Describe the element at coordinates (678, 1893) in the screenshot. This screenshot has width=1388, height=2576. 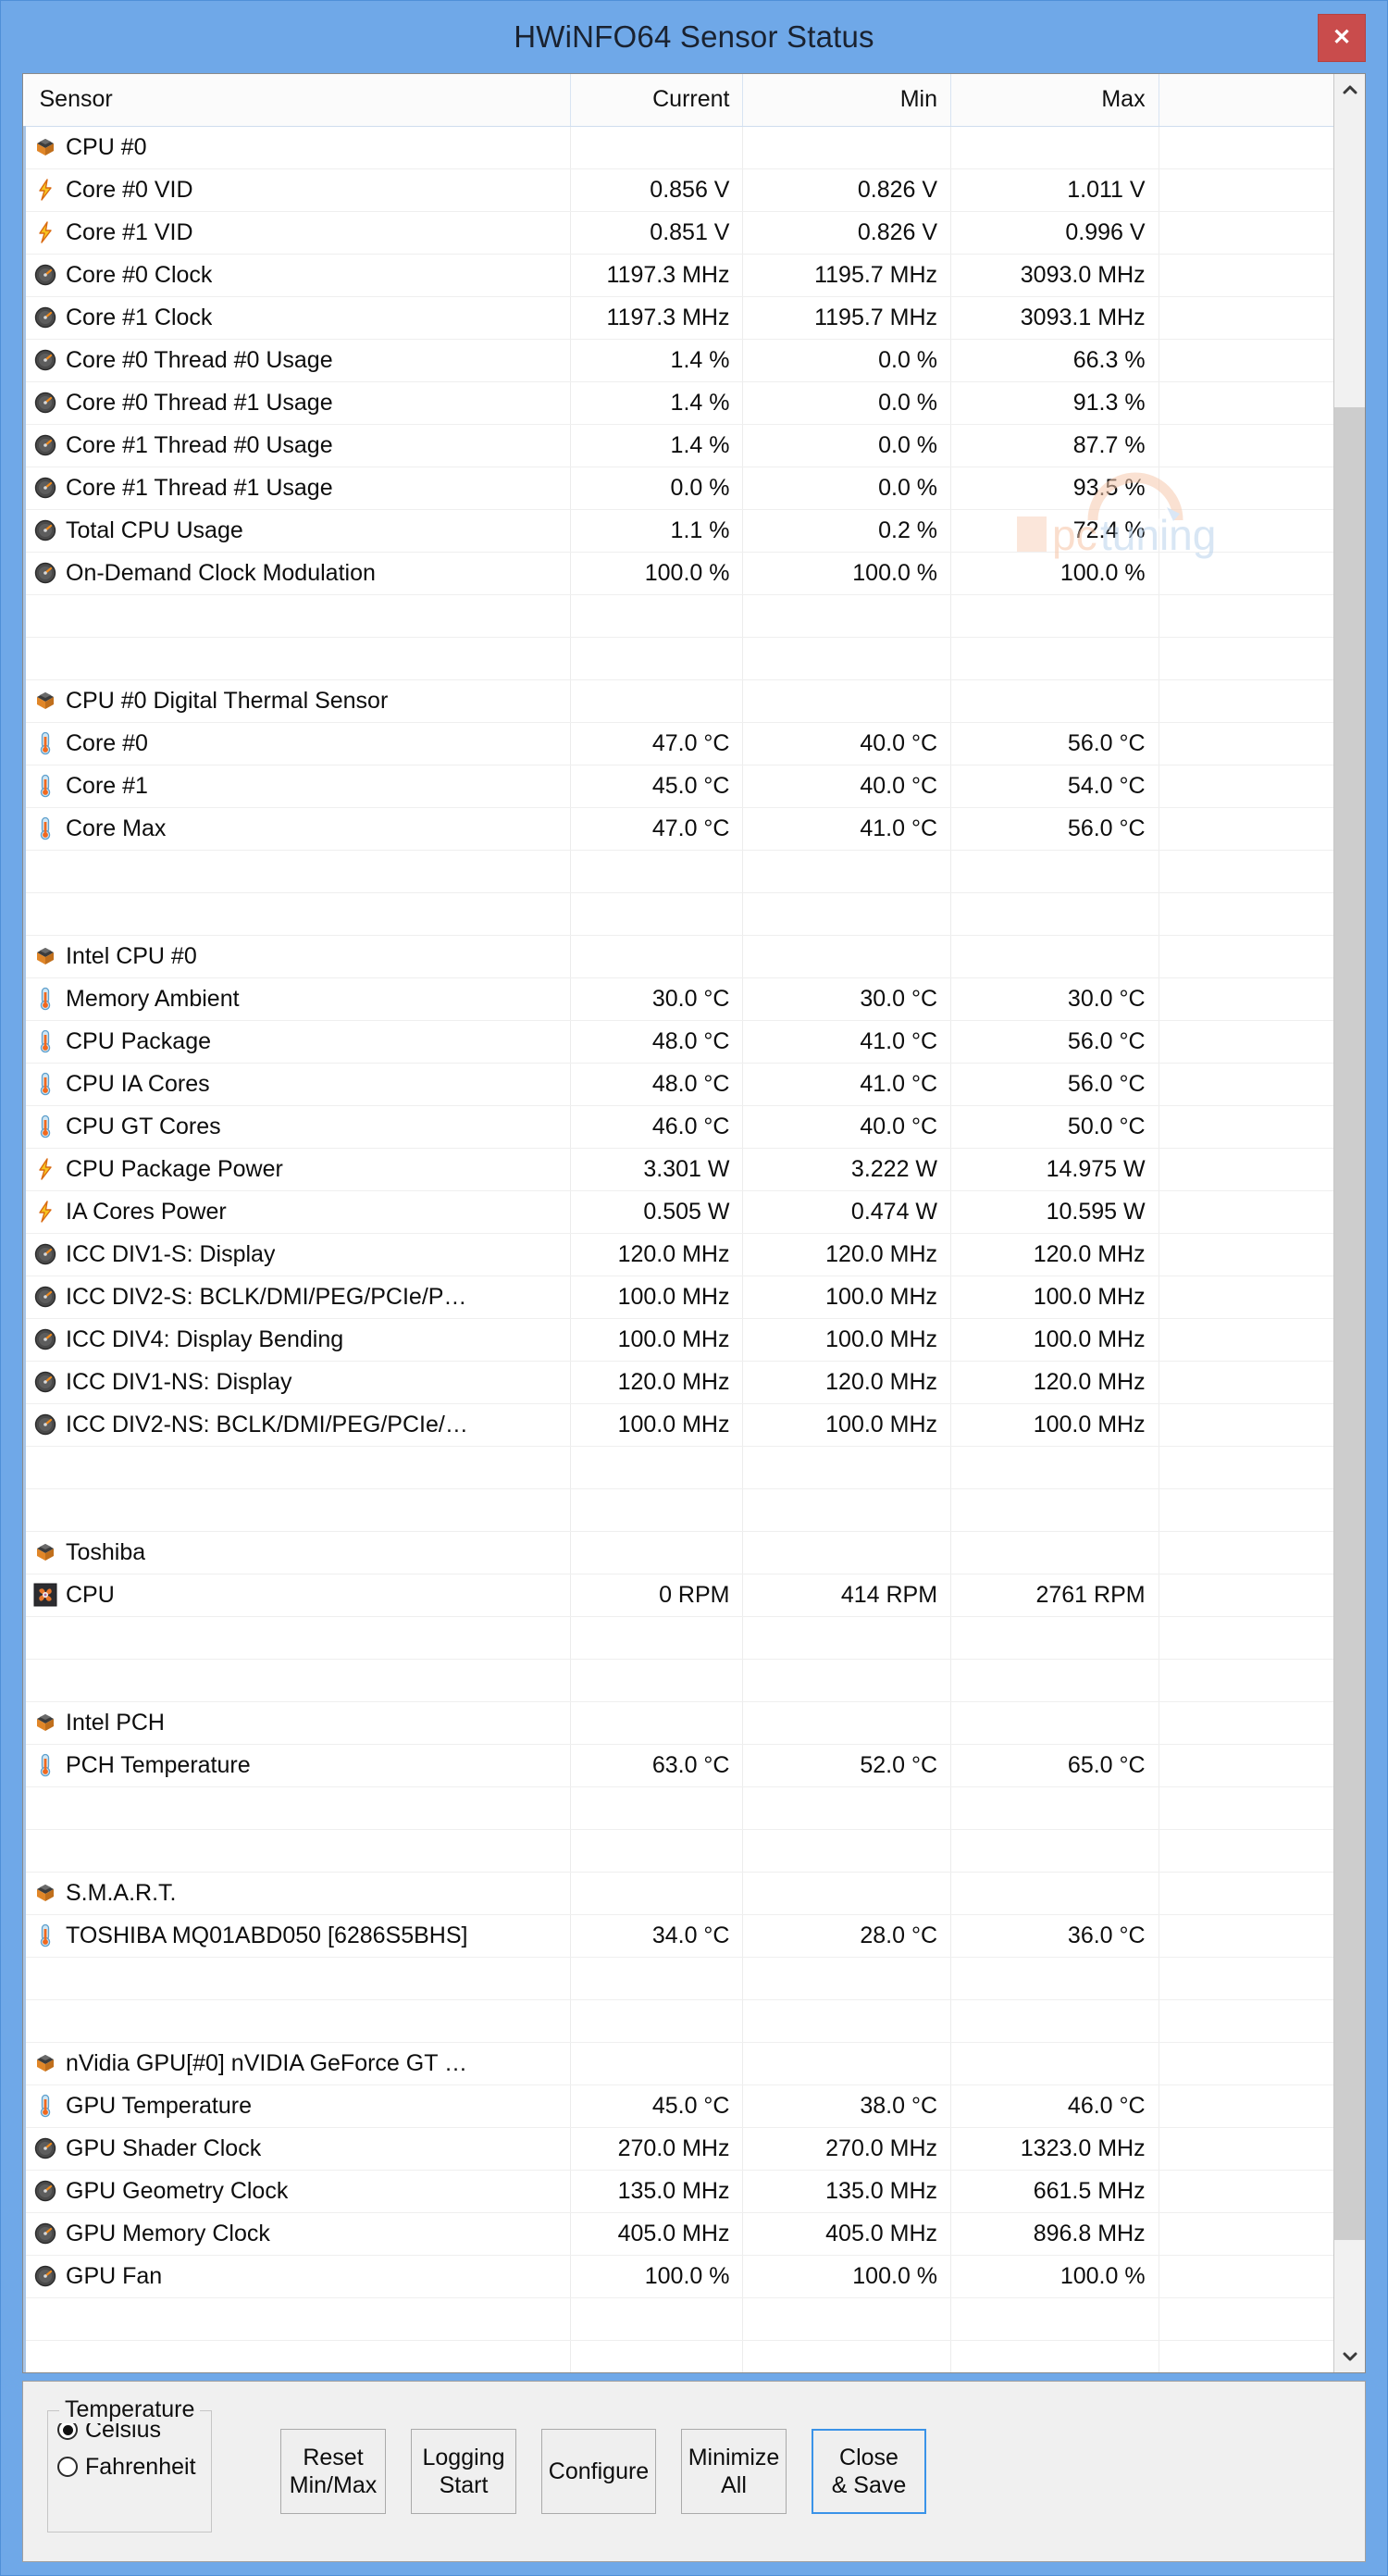
I see `sensor-group-row: S.M.A.R.T.` at that location.